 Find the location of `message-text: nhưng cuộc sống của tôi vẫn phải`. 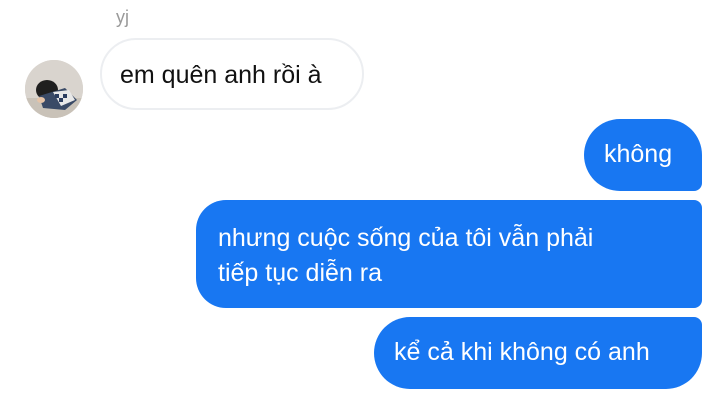

message-text: nhưng cuộc sống của tôi vẫn phải is located at coordinates (406, 238).